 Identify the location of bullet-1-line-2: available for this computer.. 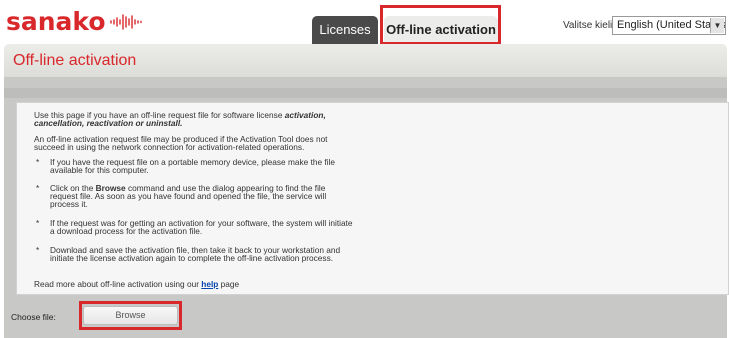
(99, 170).